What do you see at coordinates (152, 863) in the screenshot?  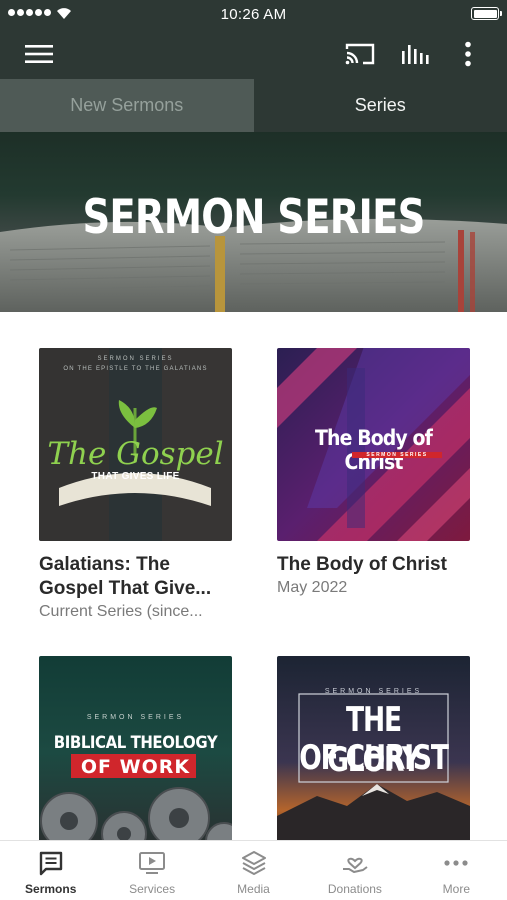 I see `services-icon` at bounding box center [152, 863].